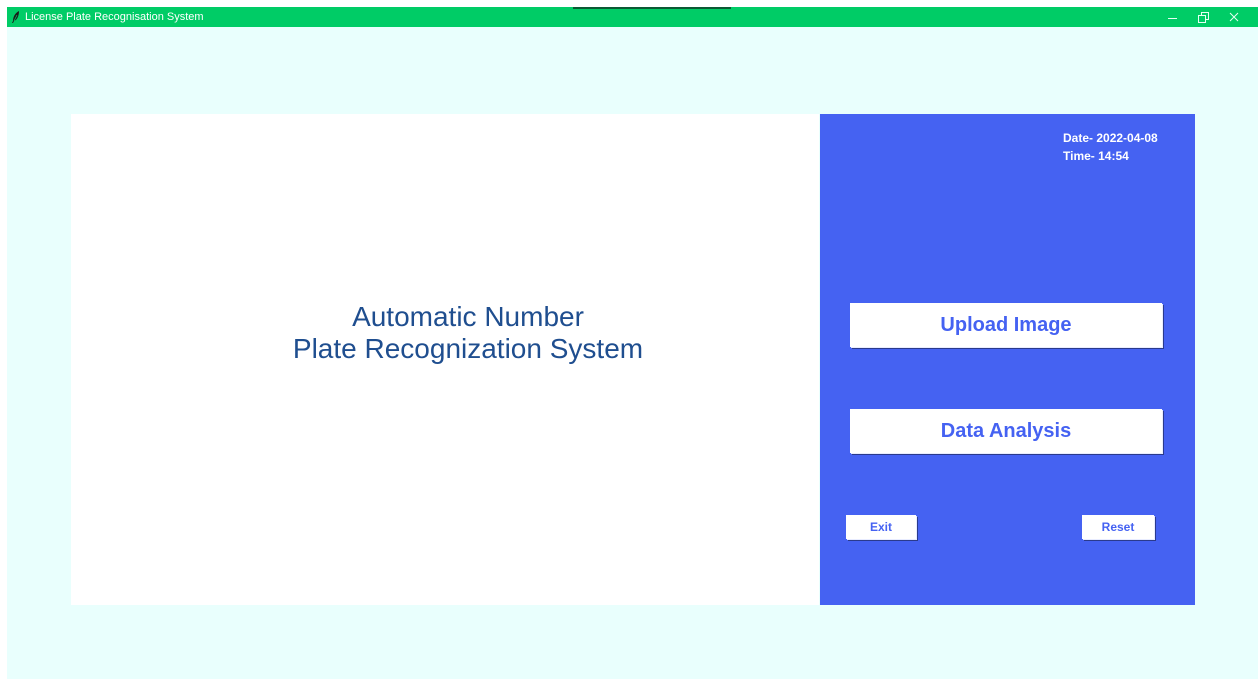  What do you see at coordinates (632, 17) in the screenshot?
I see `title-bar: License Plate Recognisation System` at bounding box center [632, 17].